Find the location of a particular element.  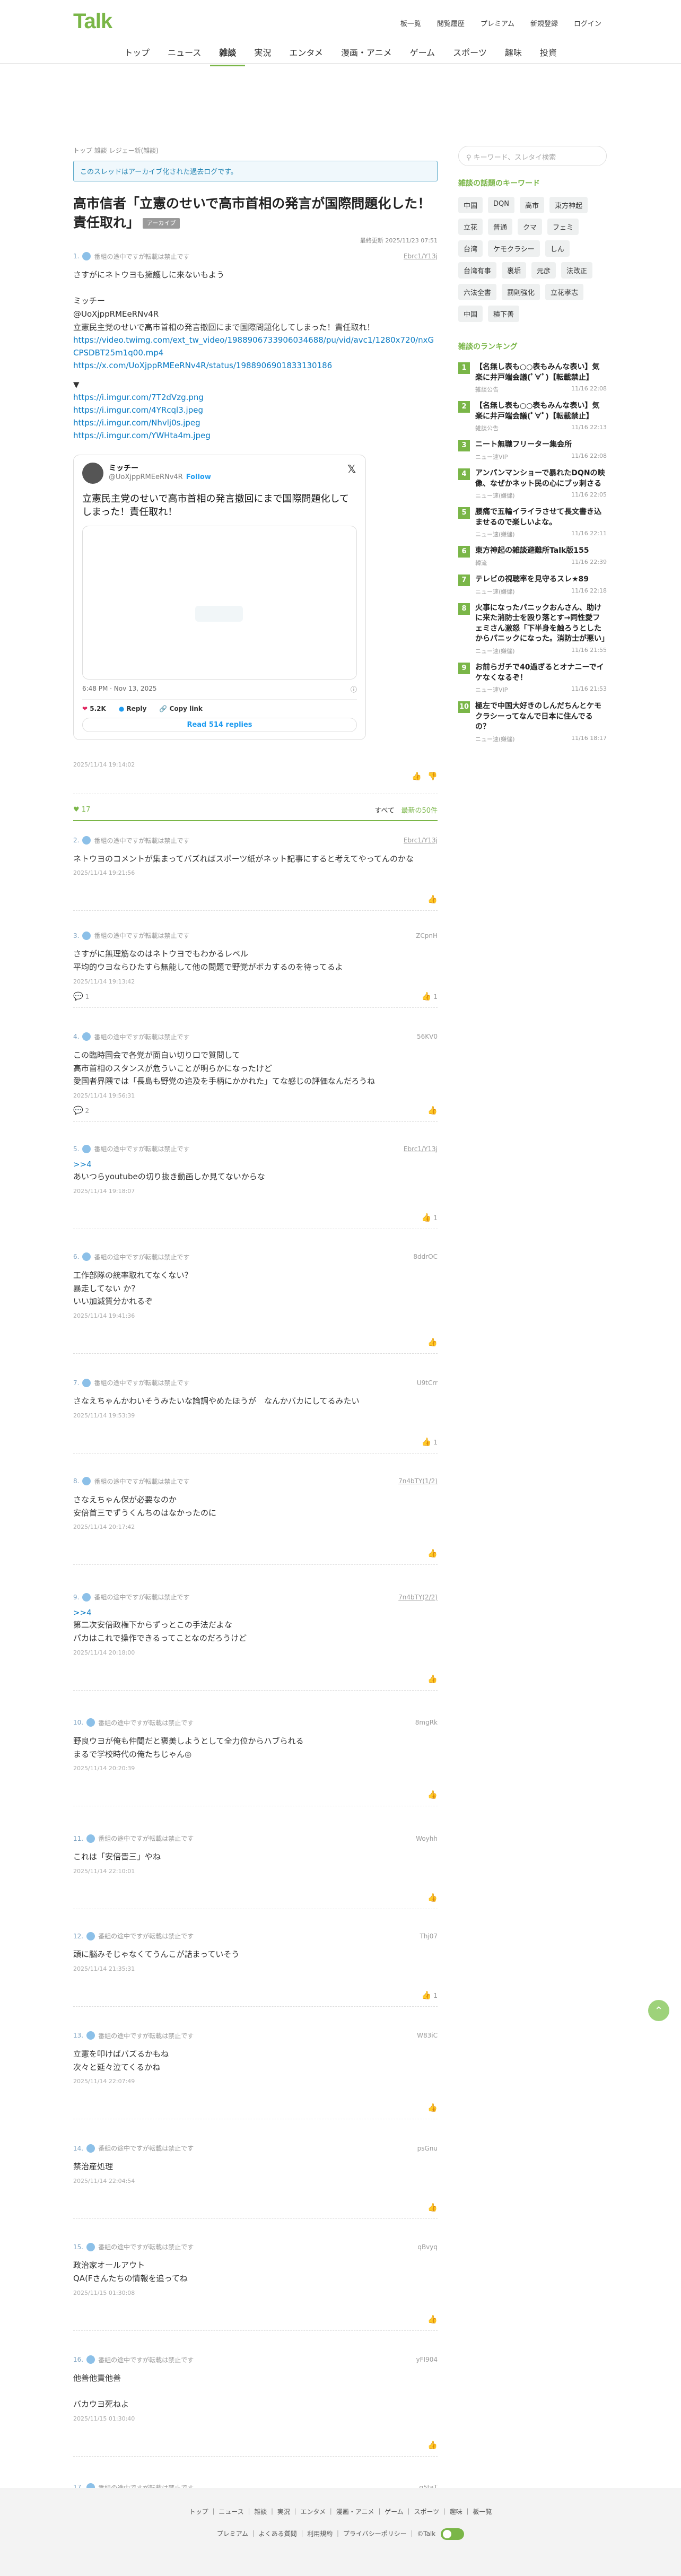

rank-title: お前らガチで40過ぎるとオナニーでイケなくなるぞ！ is located at coordinates (541, 673).